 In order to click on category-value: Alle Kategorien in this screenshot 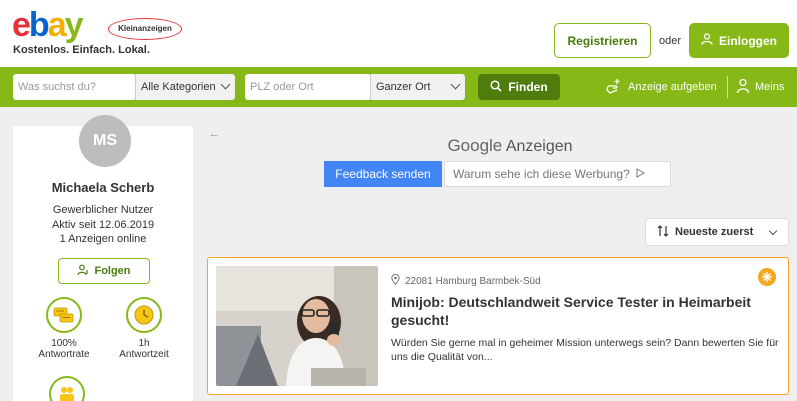, I will do `click(178, 87)`.